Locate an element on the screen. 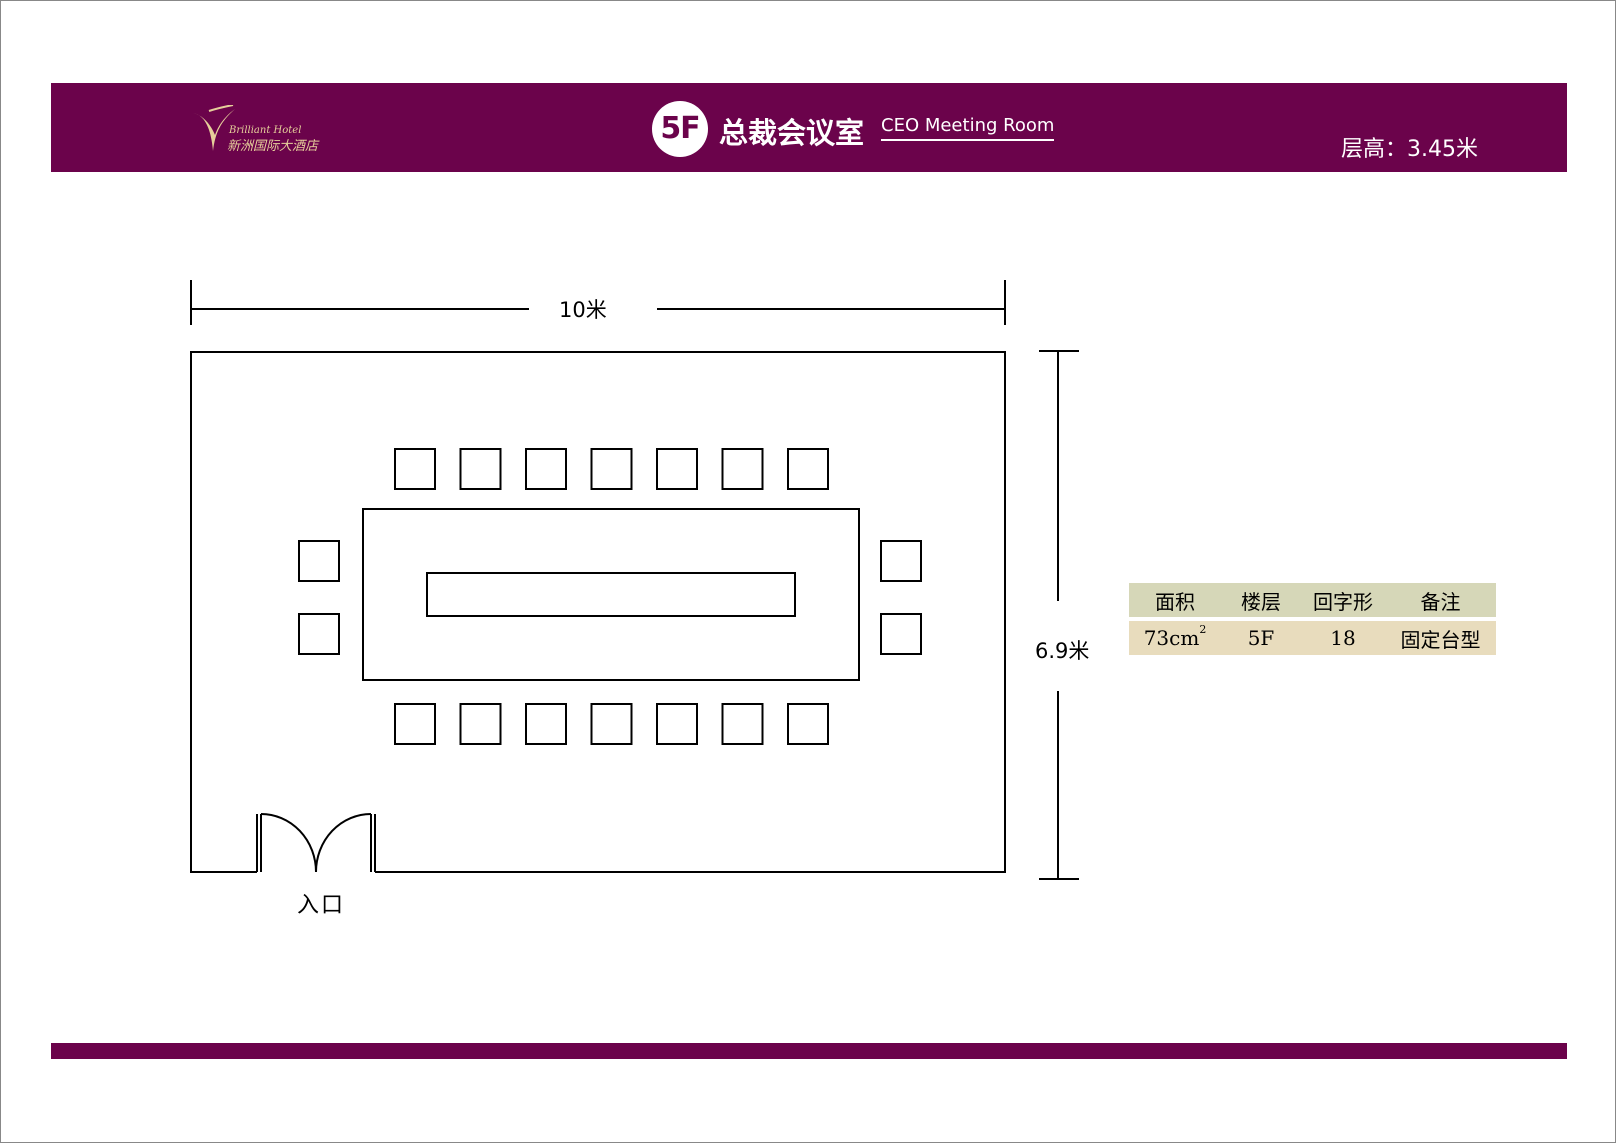  info-header-row: 面积 楼层 回字形 备注 is located at coordinates (1312, 600).